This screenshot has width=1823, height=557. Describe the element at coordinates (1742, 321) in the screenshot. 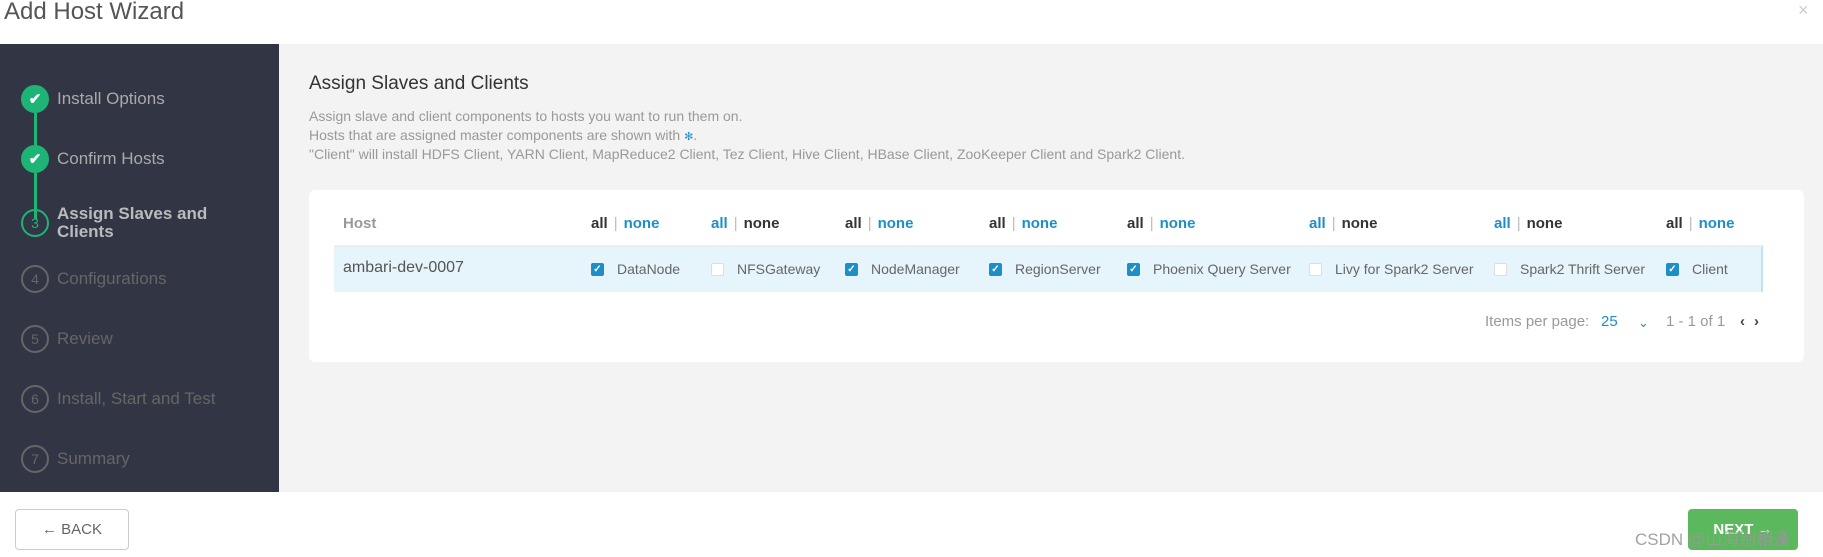

I see `previous-page-icon: ‹` at that location.